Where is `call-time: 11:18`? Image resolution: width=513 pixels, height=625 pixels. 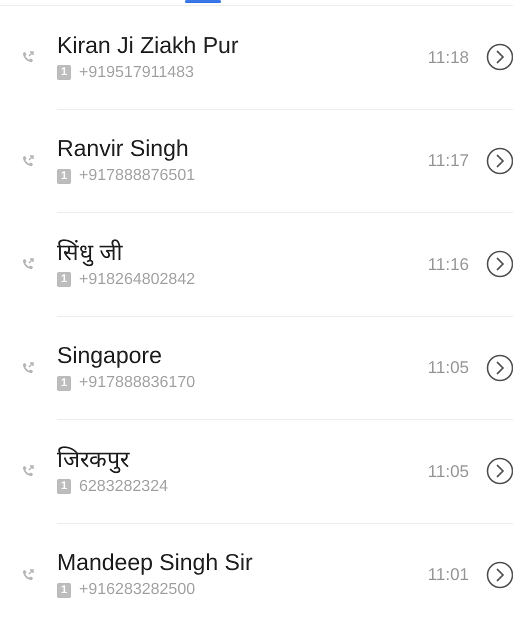
call-time: 11:18 is located at coordinates (448, 57).